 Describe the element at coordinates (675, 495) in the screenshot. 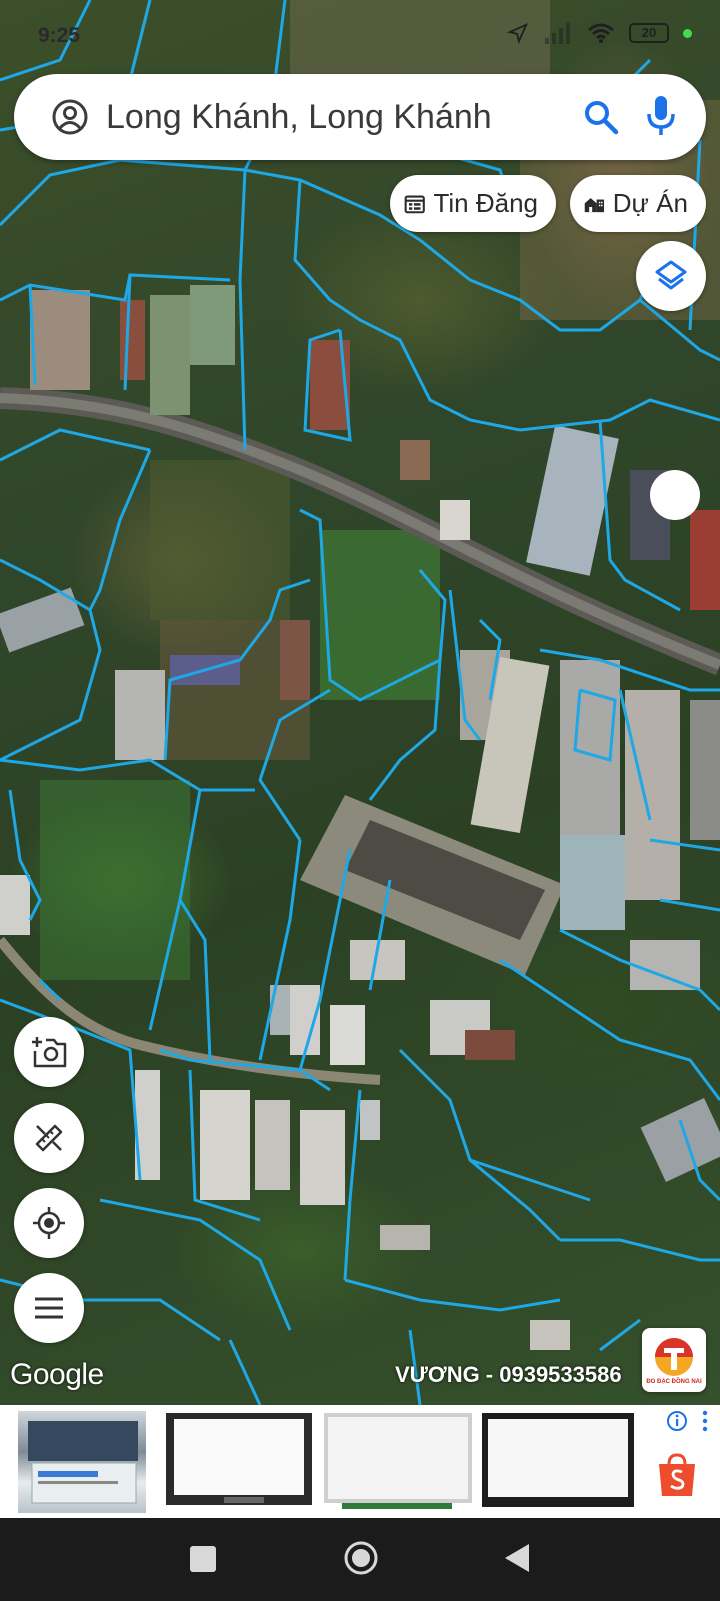

I see `map-marker-dot` at that location.